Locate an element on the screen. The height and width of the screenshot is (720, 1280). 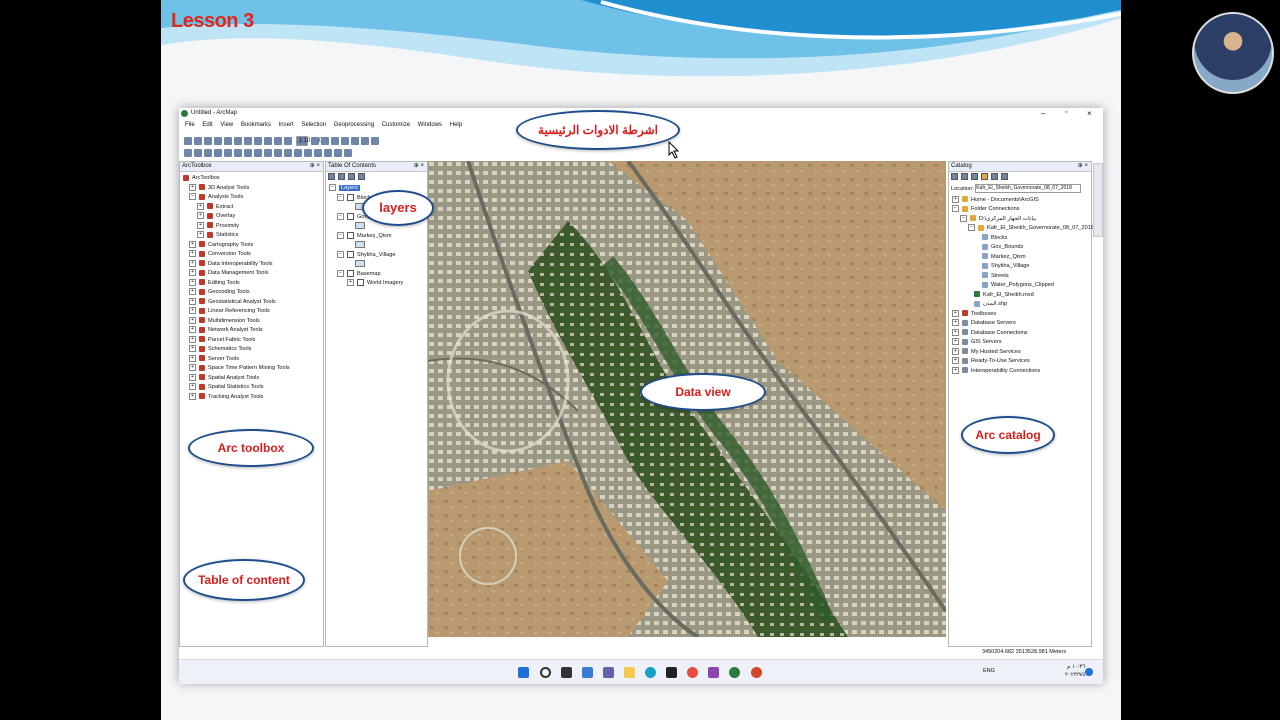
find-icon is located at coordinates (298, 153).